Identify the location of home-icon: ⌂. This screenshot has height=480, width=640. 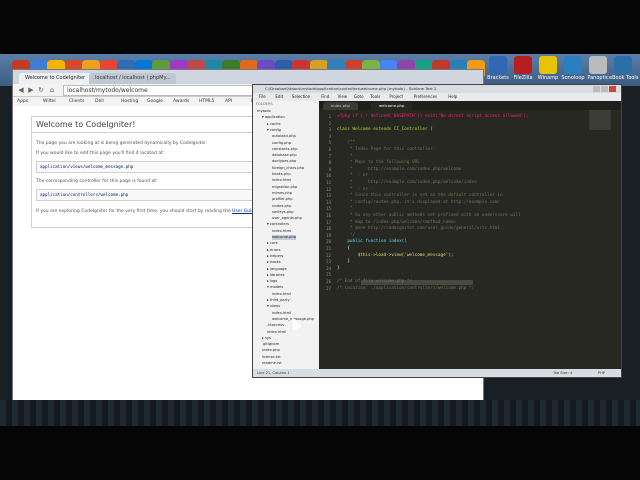
(52, 90).